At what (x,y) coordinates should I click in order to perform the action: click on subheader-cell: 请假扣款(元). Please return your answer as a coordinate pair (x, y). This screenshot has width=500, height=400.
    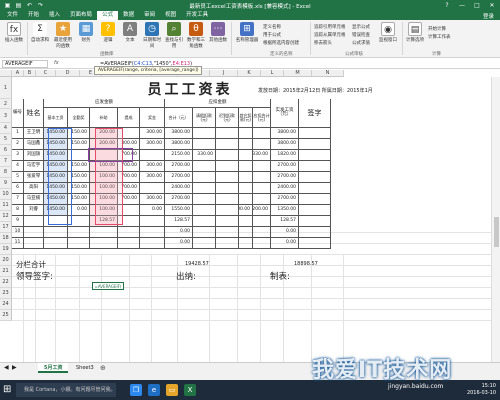
    Looking at the image, I should click on (204, 118).